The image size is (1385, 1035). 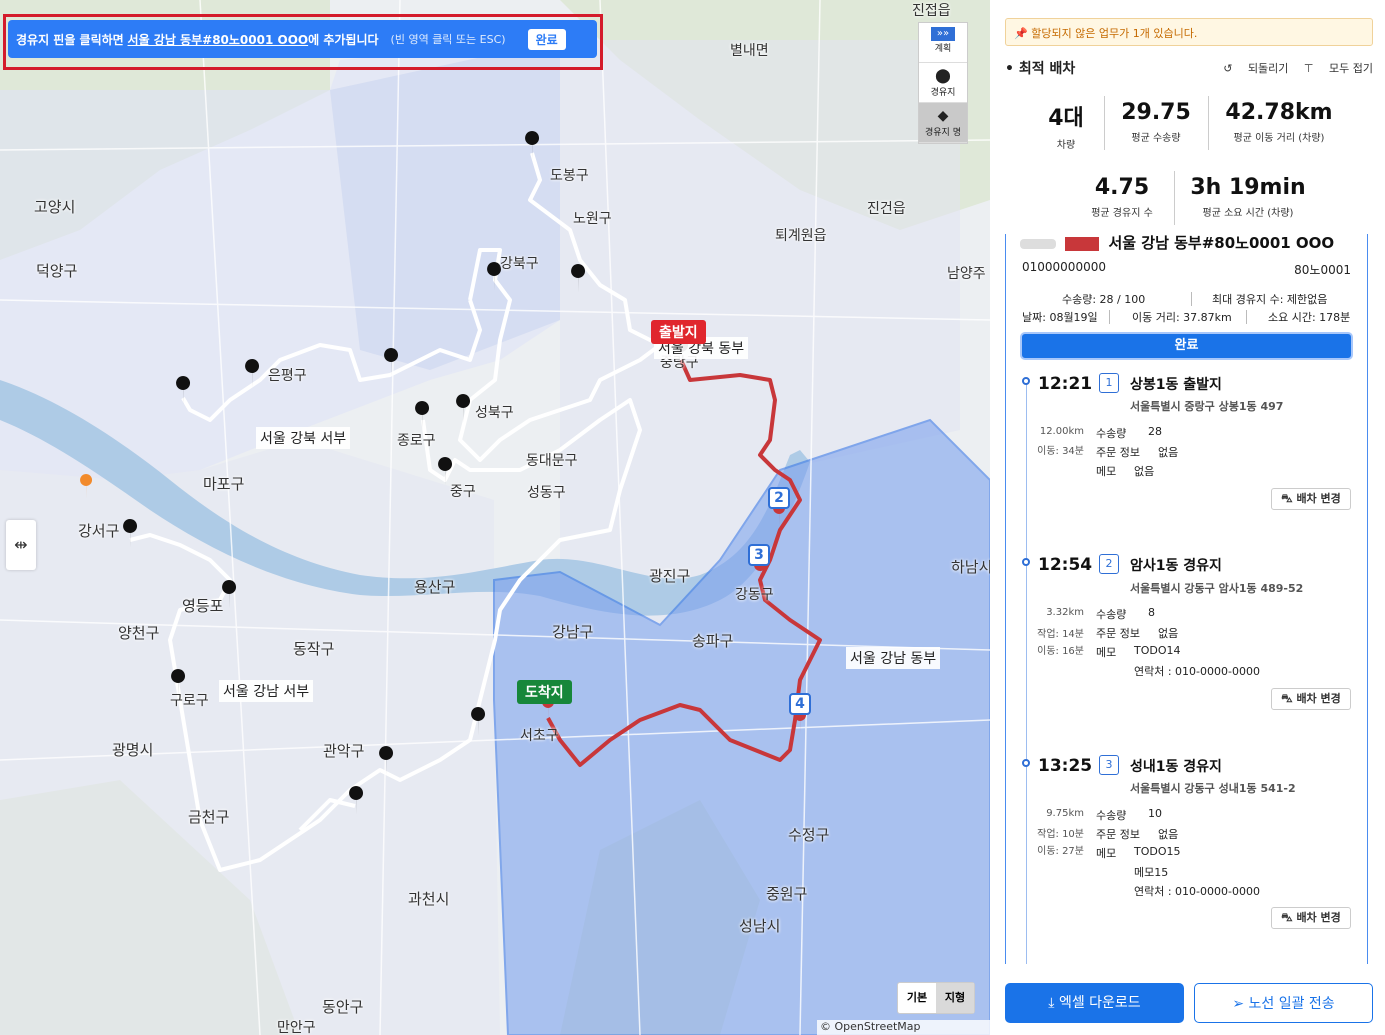 I want to click on vehicle-header: 서울 강남 동부#80노0001 OOO, so click(x=1177, y=243).